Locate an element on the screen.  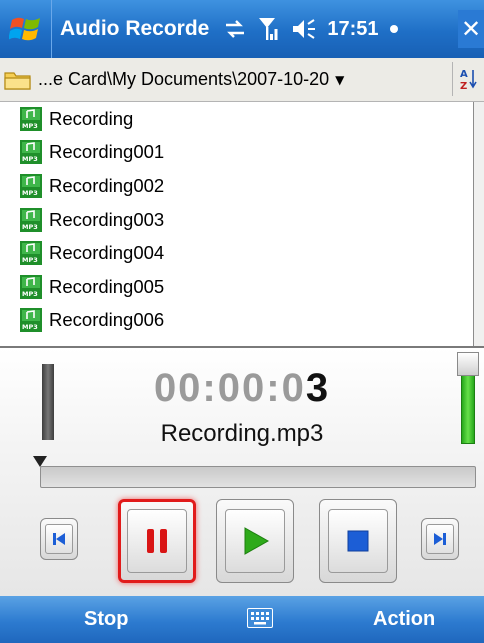
file-name: Recording002 is located at coordinates (107, 185).